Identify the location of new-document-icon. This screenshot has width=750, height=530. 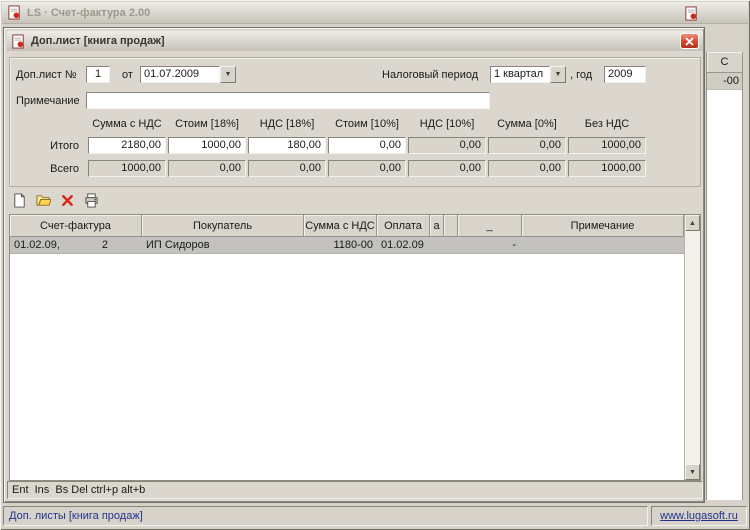
(19, 200).